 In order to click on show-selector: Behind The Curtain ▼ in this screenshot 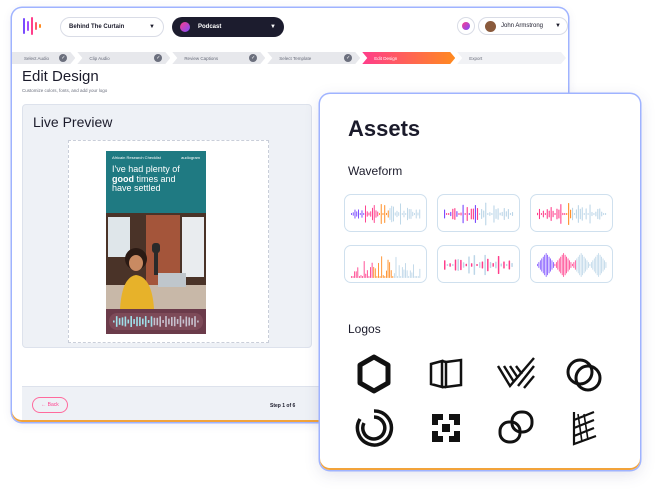, I will do `click(112, 27)`.